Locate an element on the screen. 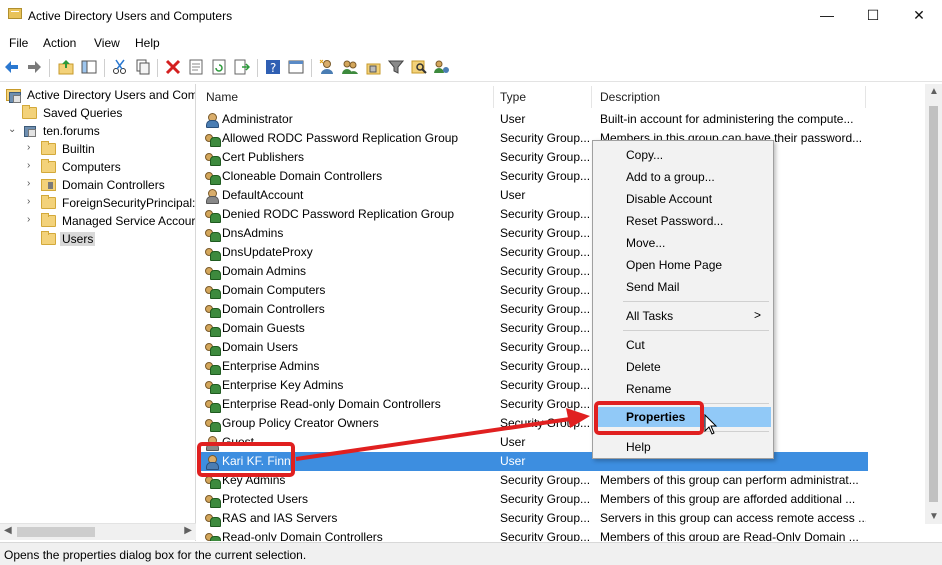 This screenshot has height=565, width=942. window-title: Active Directory Users and Computers is located at coordinates (130, 16).